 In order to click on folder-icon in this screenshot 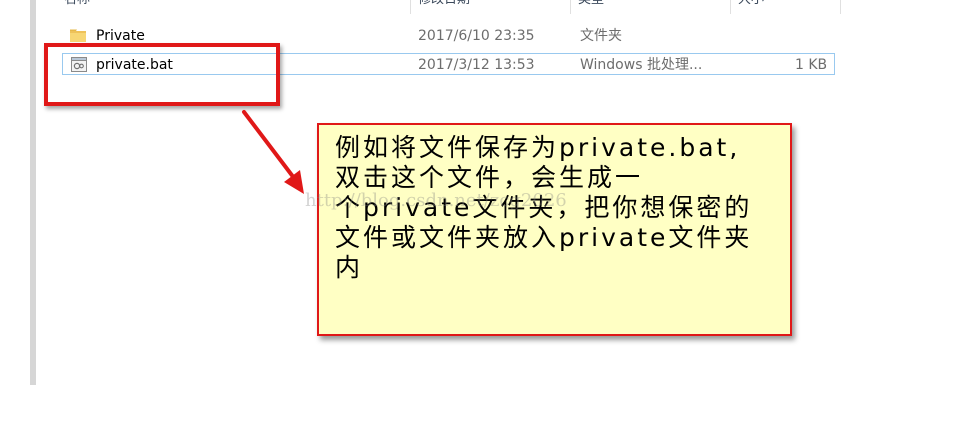, I will do `click(78, 35)`.